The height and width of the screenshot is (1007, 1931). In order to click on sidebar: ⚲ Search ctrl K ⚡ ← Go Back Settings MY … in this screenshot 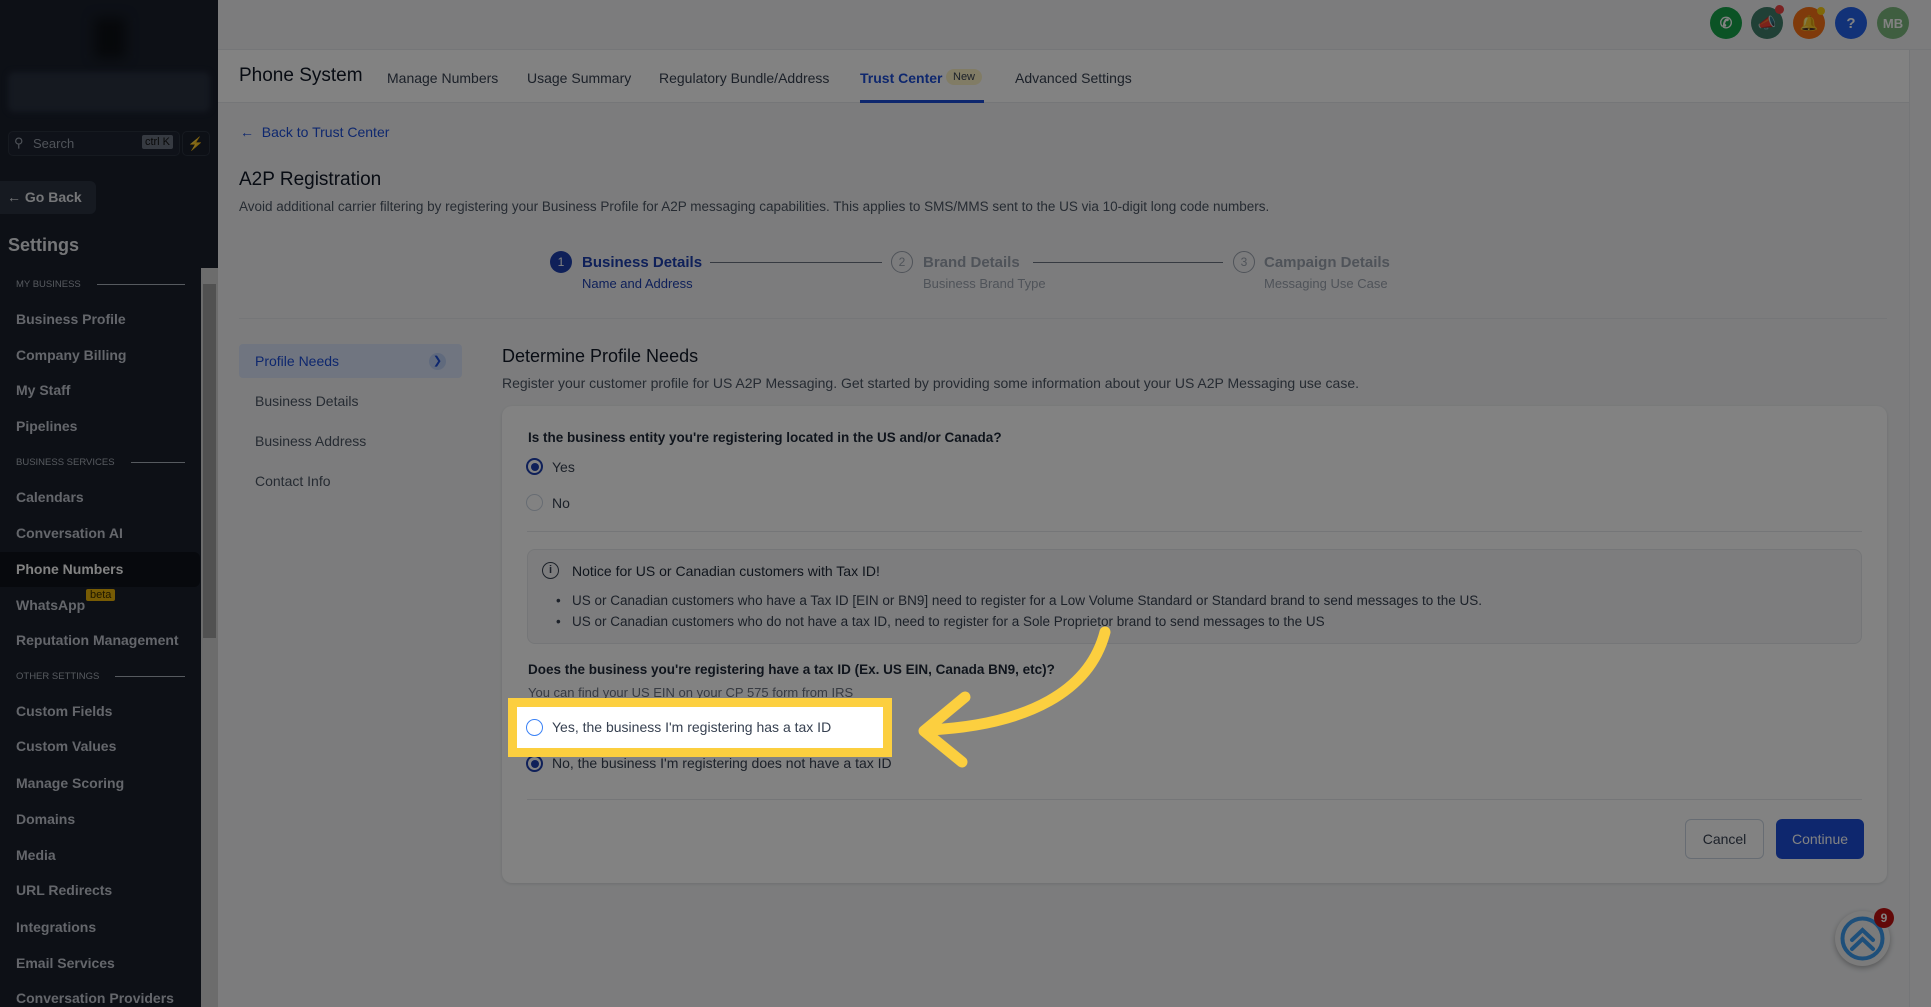, I will do `click(109, 503)`.